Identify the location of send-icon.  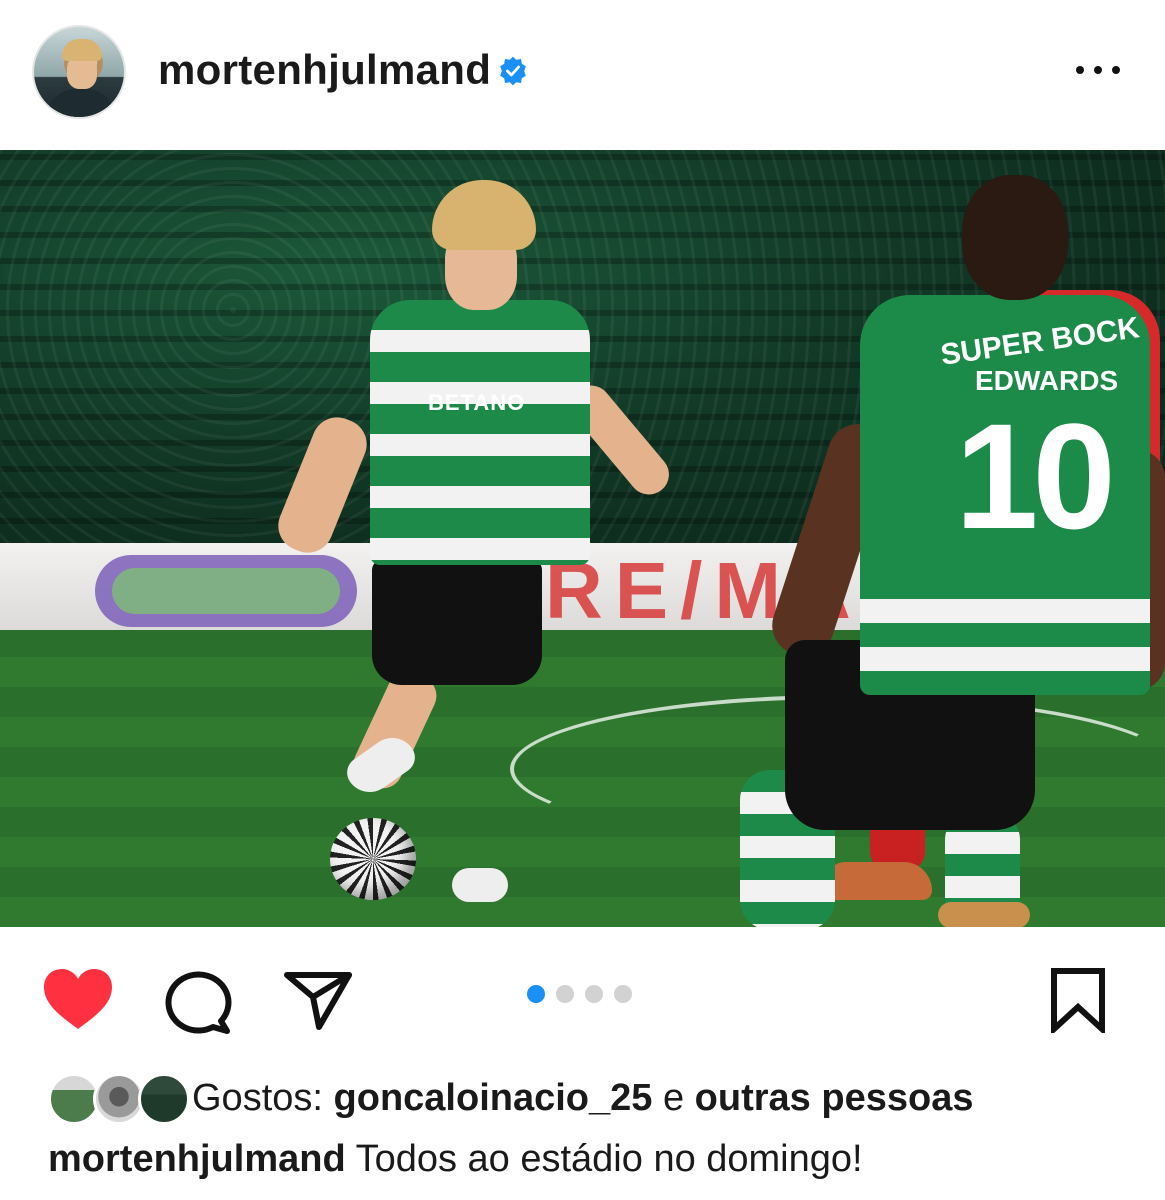
(318, 1000).